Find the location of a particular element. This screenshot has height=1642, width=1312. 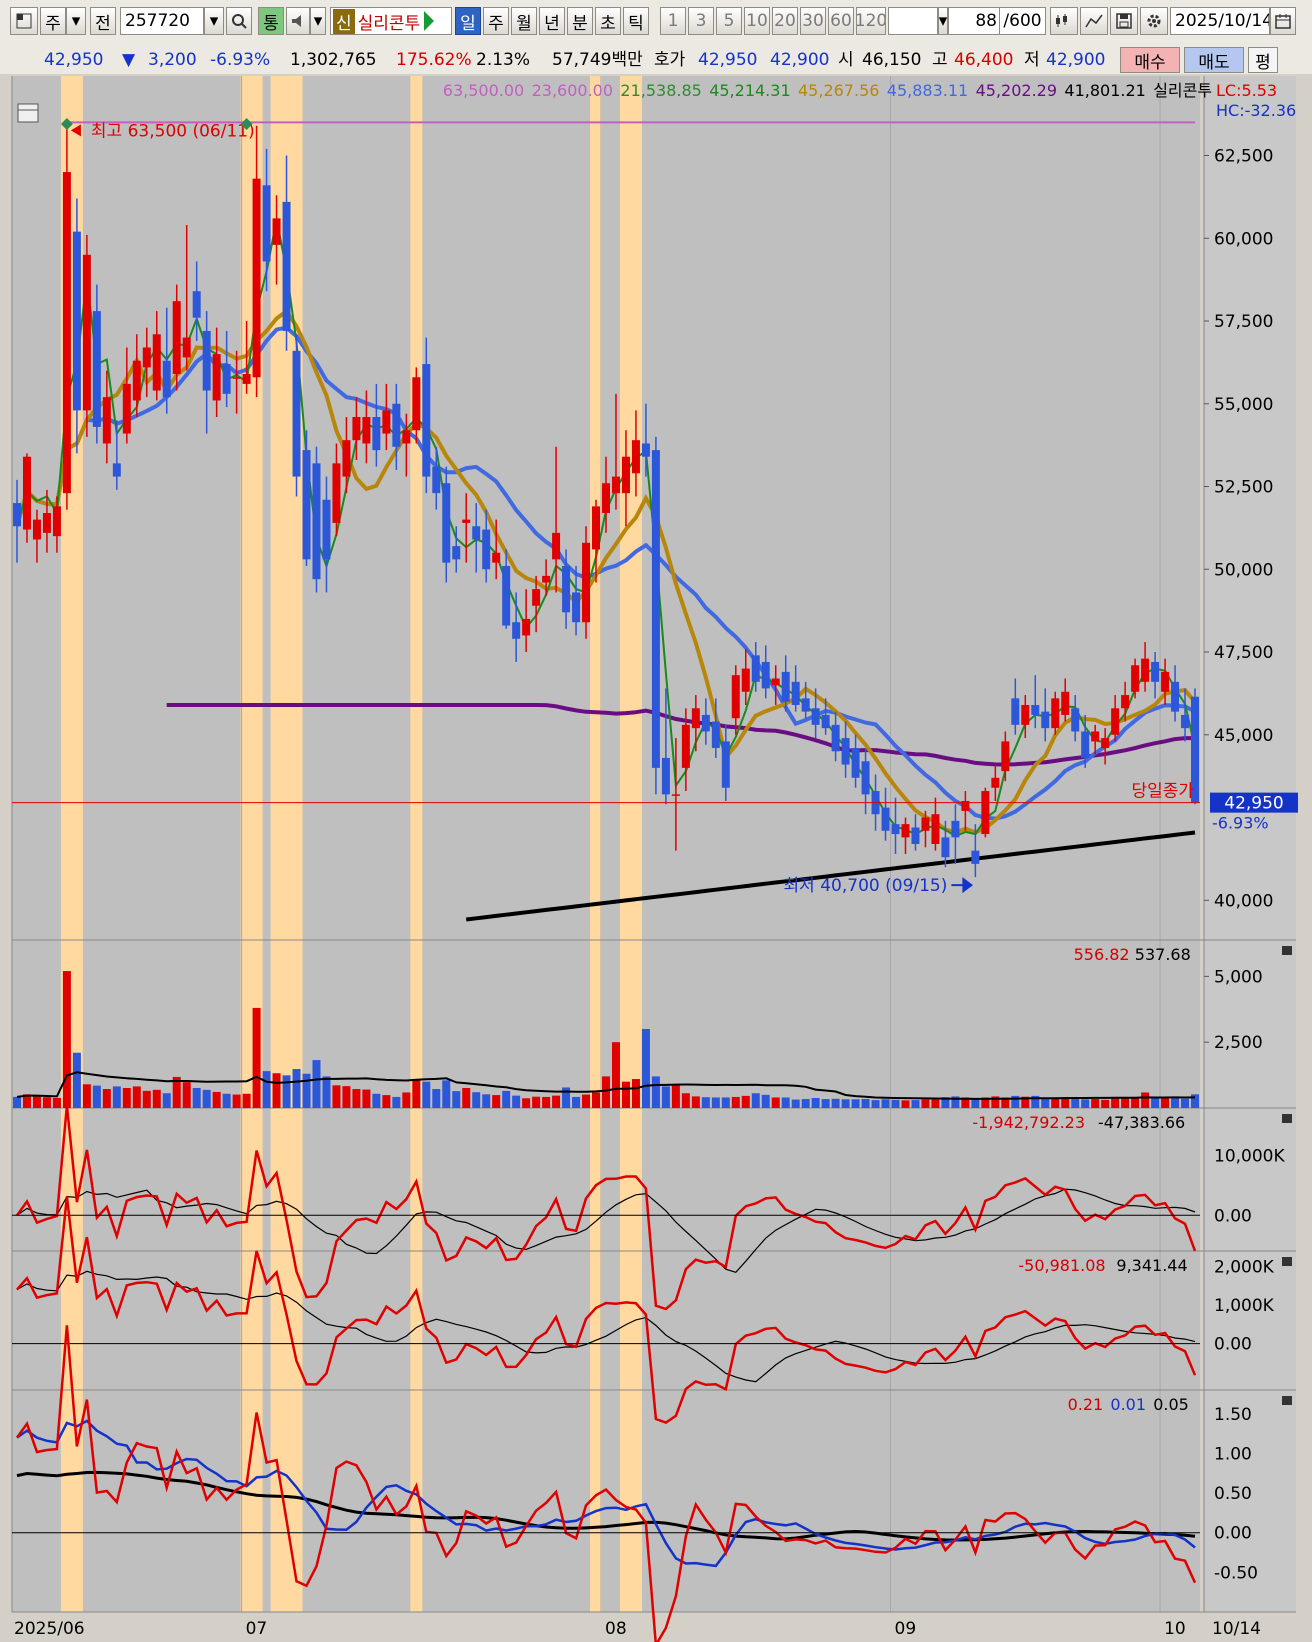

legend-value: -47,383.66 is located at coordinates (1141, 1122).